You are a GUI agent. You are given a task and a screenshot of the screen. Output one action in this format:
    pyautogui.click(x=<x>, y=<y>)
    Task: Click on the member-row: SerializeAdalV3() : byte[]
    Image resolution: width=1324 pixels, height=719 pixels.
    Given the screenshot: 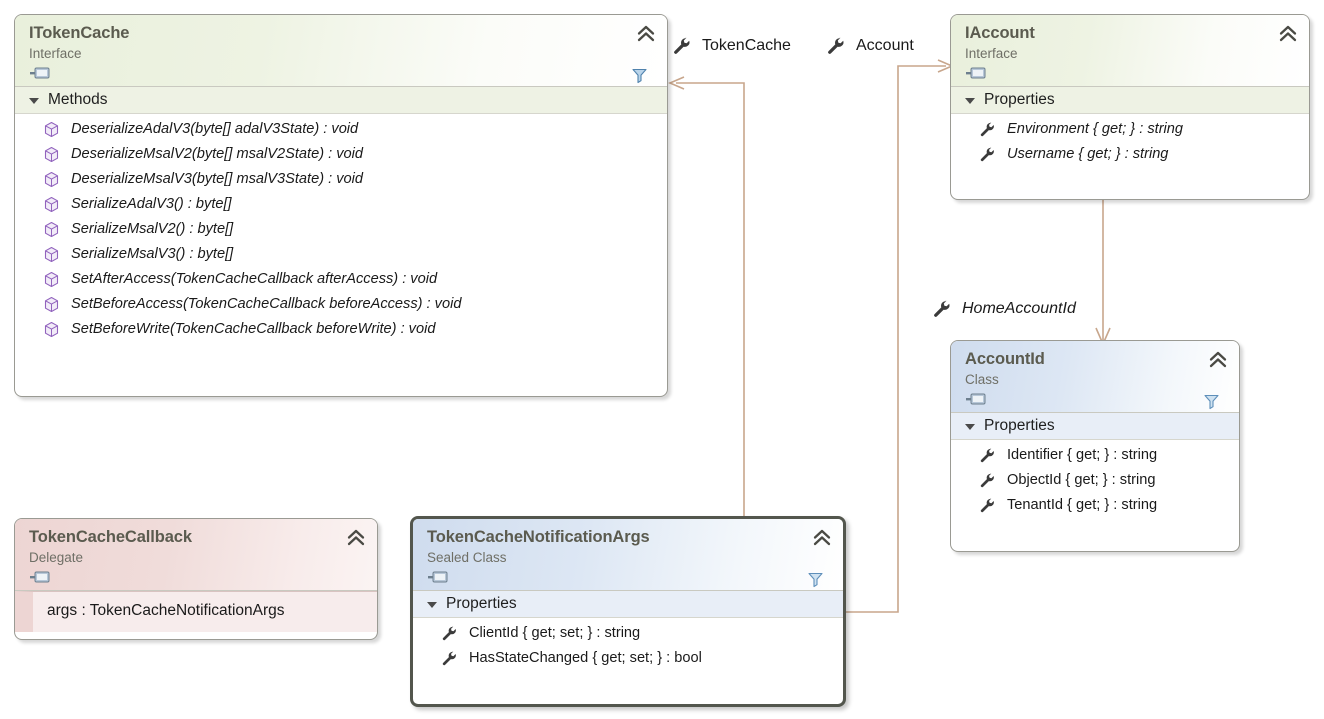 What is the action you would take?
    pyautogui.click(x=341, y=204)
    